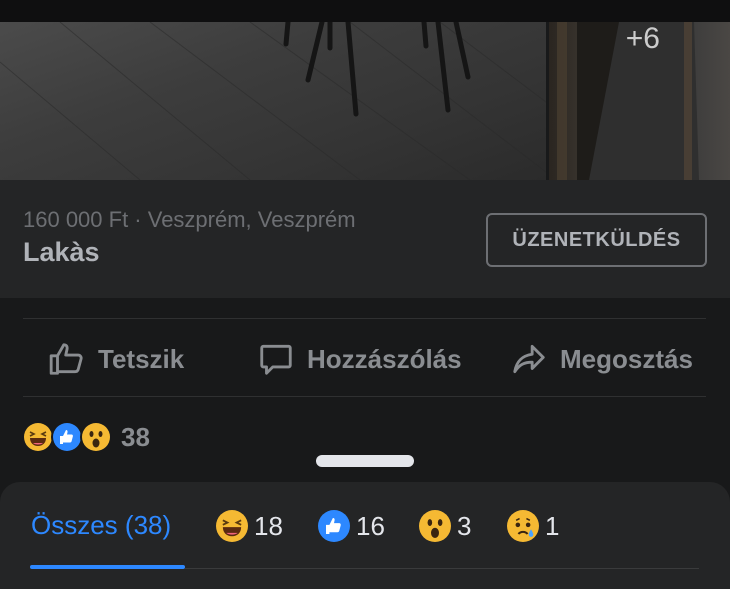 This screenshot has height=589, width=730. I want to click on sheet-drag-handle, so click(365, 461).